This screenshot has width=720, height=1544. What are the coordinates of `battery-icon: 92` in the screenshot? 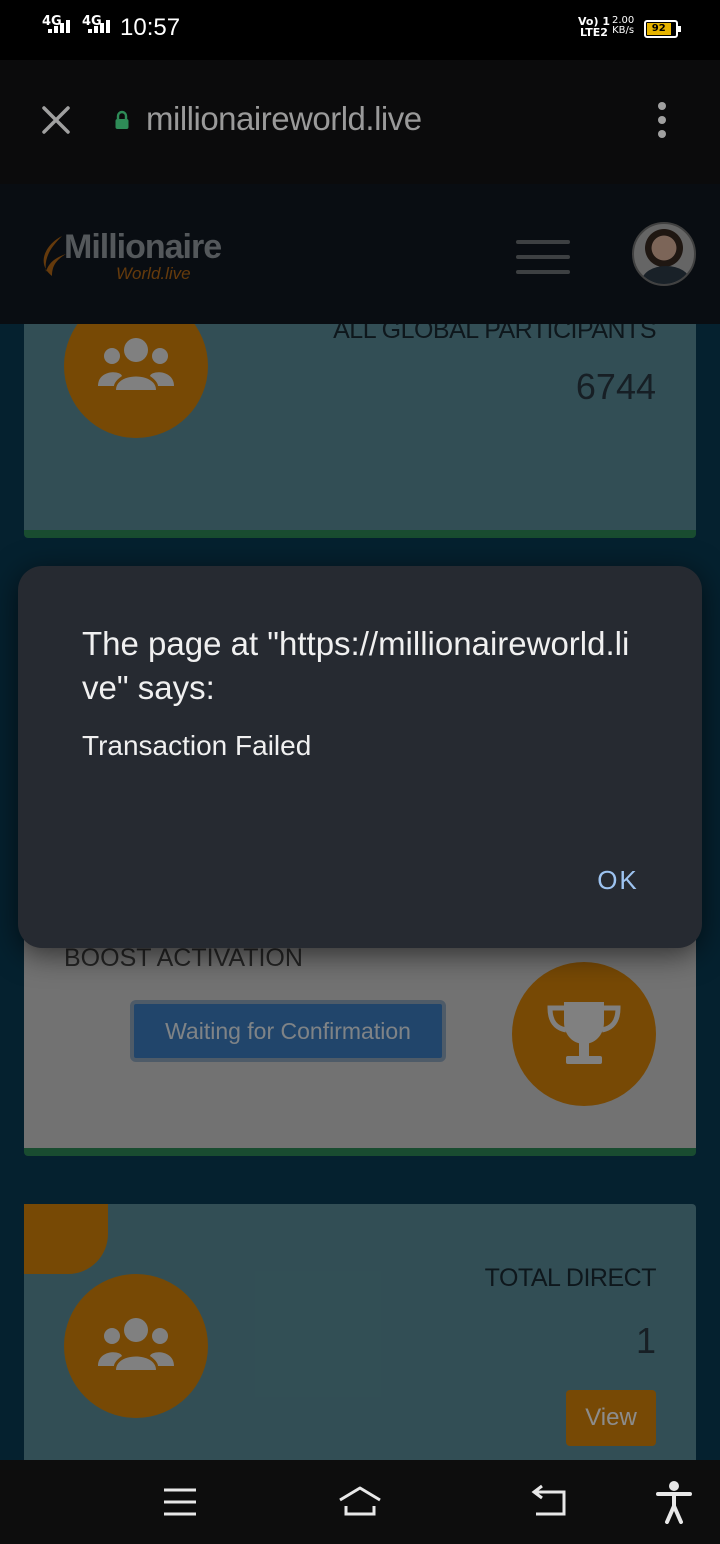 It's located at (662, 29).